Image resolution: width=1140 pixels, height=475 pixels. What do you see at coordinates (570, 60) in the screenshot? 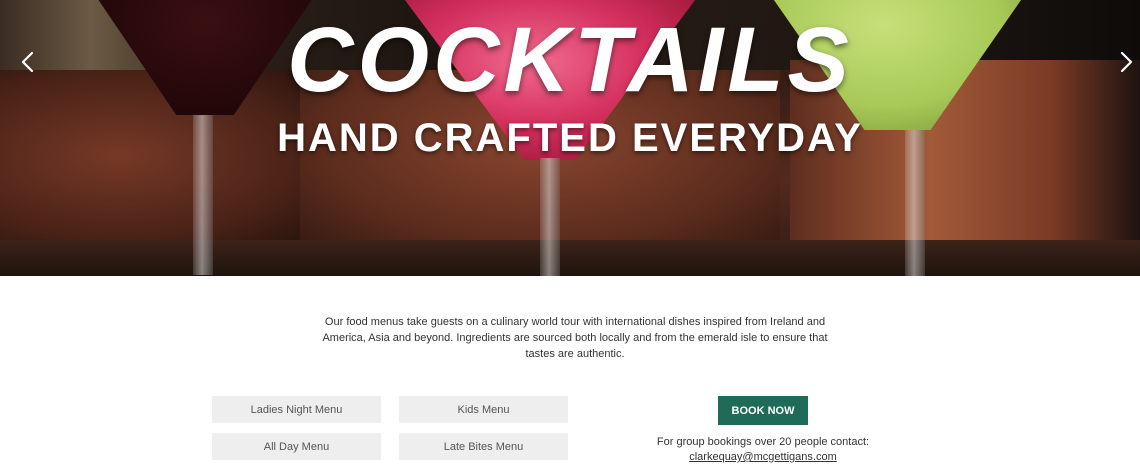
I see `hero-title: COCKTAILS` at bounding box center [570, 60].